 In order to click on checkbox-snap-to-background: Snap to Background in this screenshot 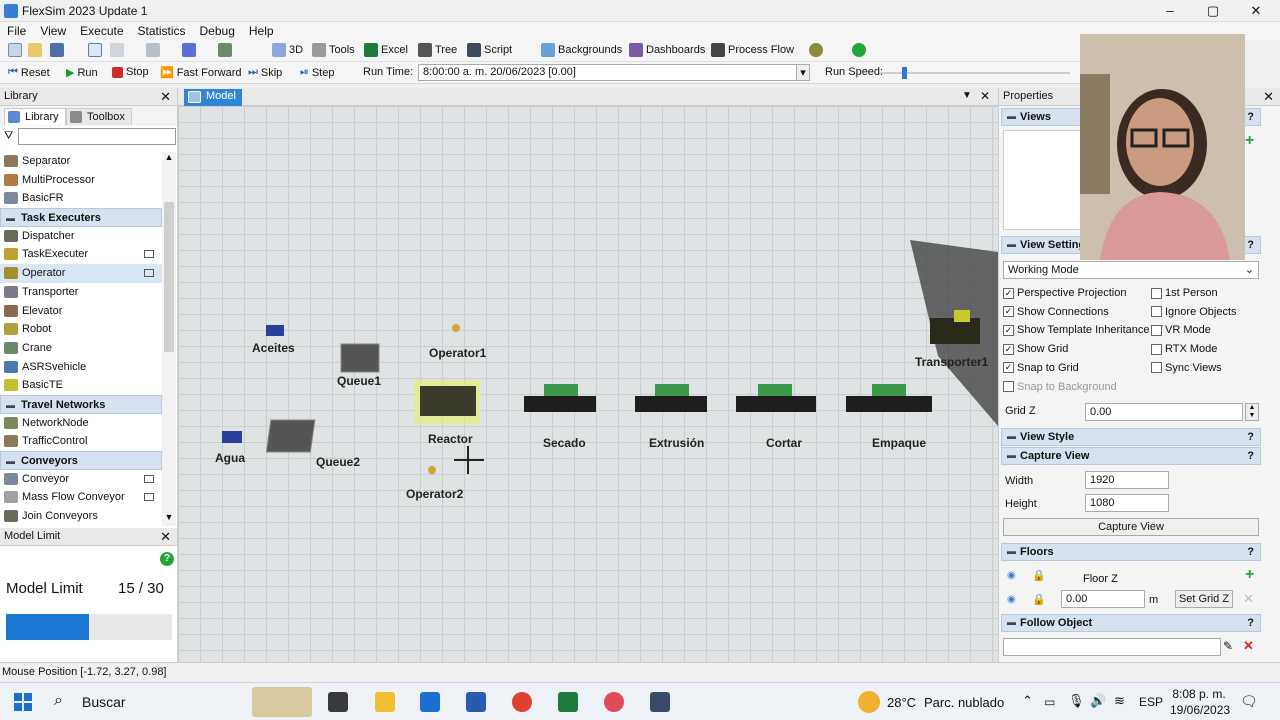, I will do `click(1060, 387)`.